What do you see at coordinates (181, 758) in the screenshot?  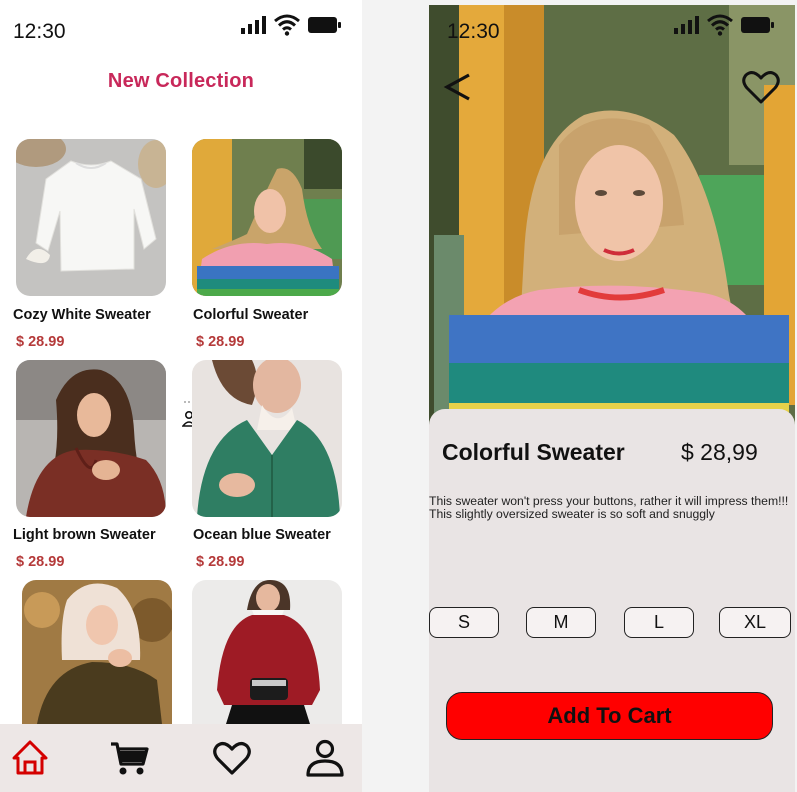 I see `bottom-nav` at bounding box center [181, 758].